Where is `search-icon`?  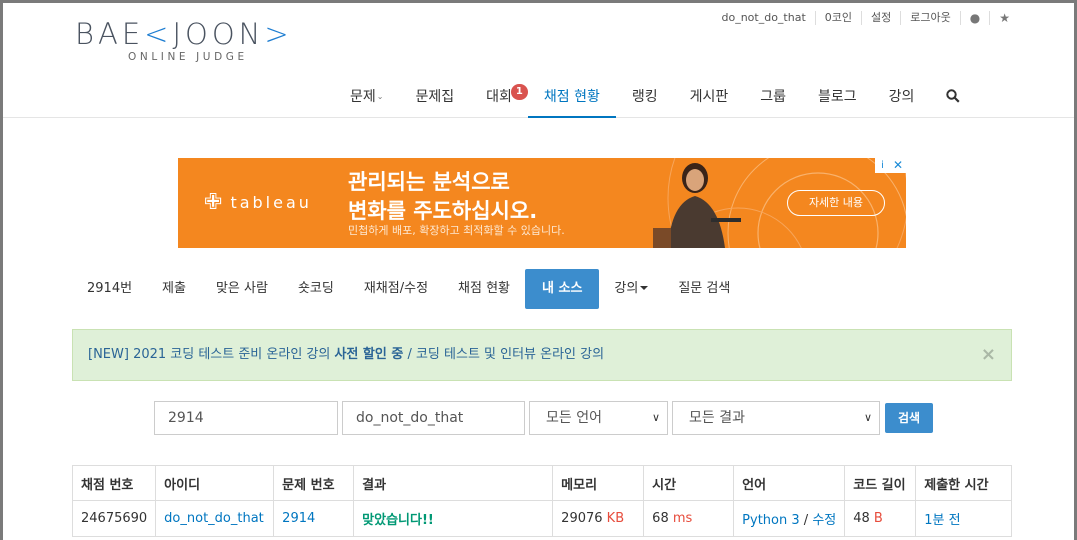 search-icon is located at coordinates (953, 98).